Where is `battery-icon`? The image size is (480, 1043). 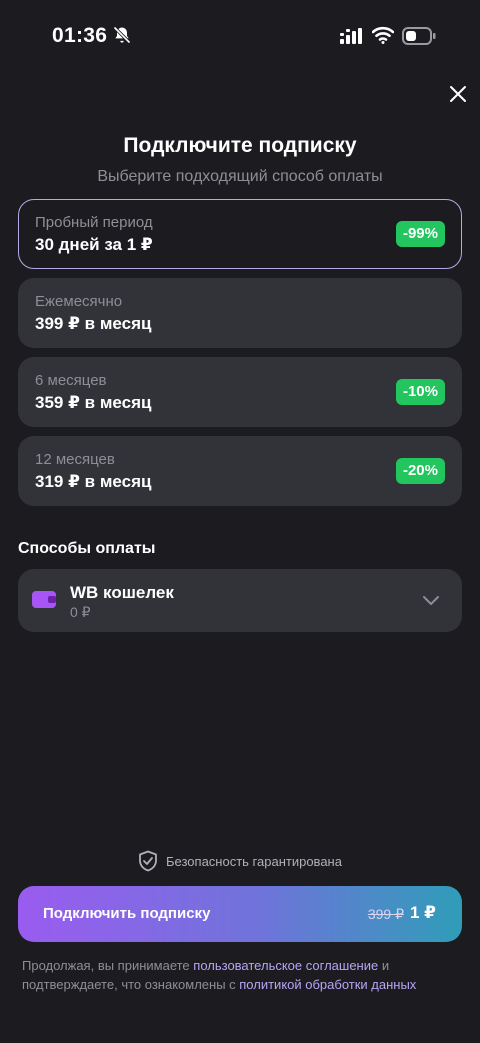
battery-icon is located at coordinates (419, 36).